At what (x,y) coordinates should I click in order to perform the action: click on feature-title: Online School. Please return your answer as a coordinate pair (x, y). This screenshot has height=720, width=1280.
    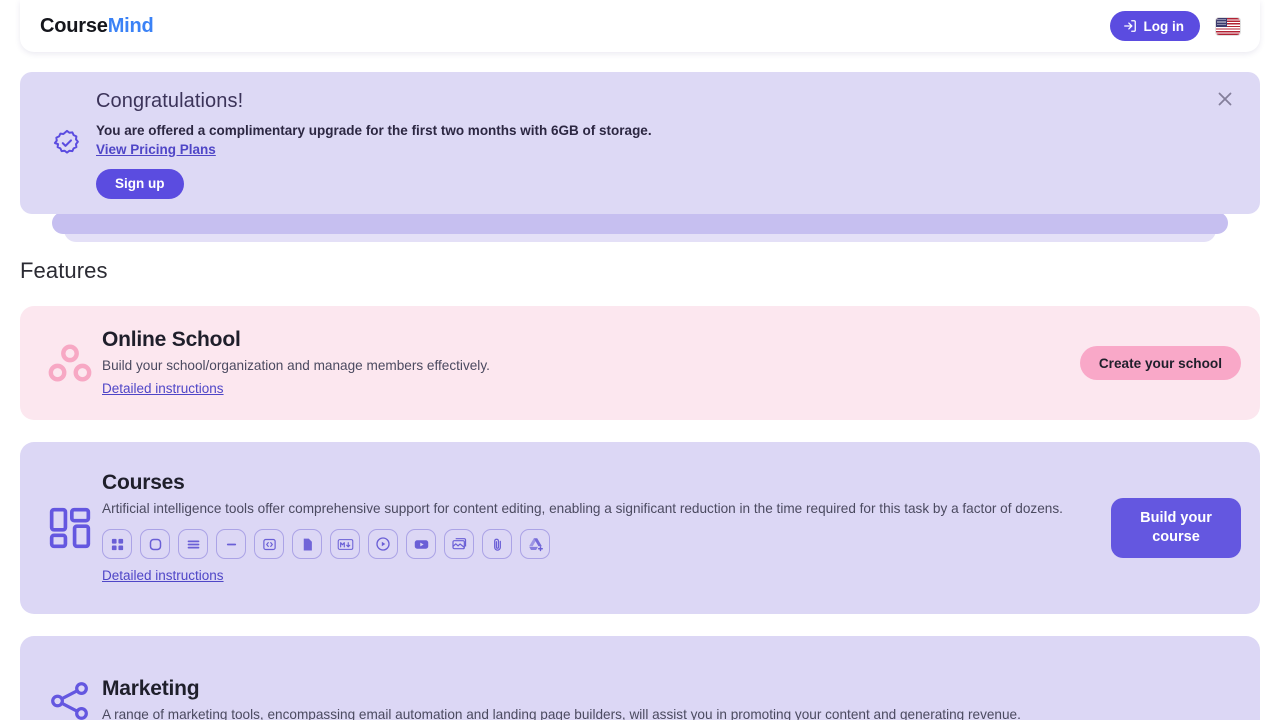
    Looking at the image, I should click on (171, 340).